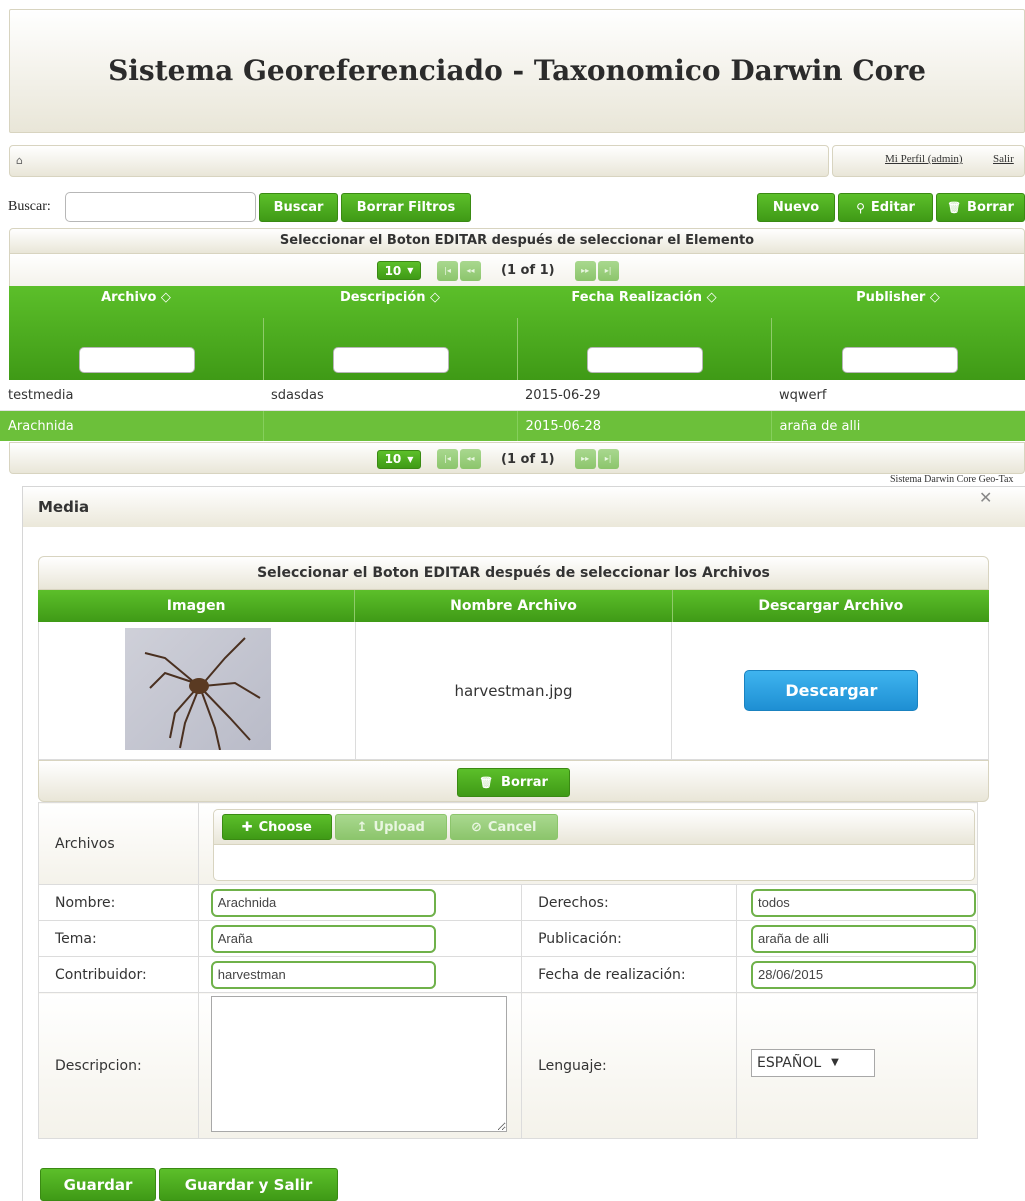  Describe the element at coordinates (118, 1065) in the screenshot. I see `descripcion-label: Descripcion:` at that location.